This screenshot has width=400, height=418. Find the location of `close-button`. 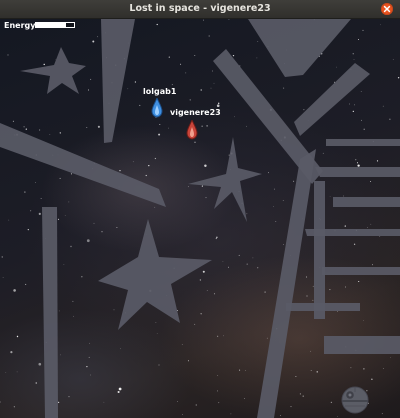

close-button is located at coordinates (387, 9).